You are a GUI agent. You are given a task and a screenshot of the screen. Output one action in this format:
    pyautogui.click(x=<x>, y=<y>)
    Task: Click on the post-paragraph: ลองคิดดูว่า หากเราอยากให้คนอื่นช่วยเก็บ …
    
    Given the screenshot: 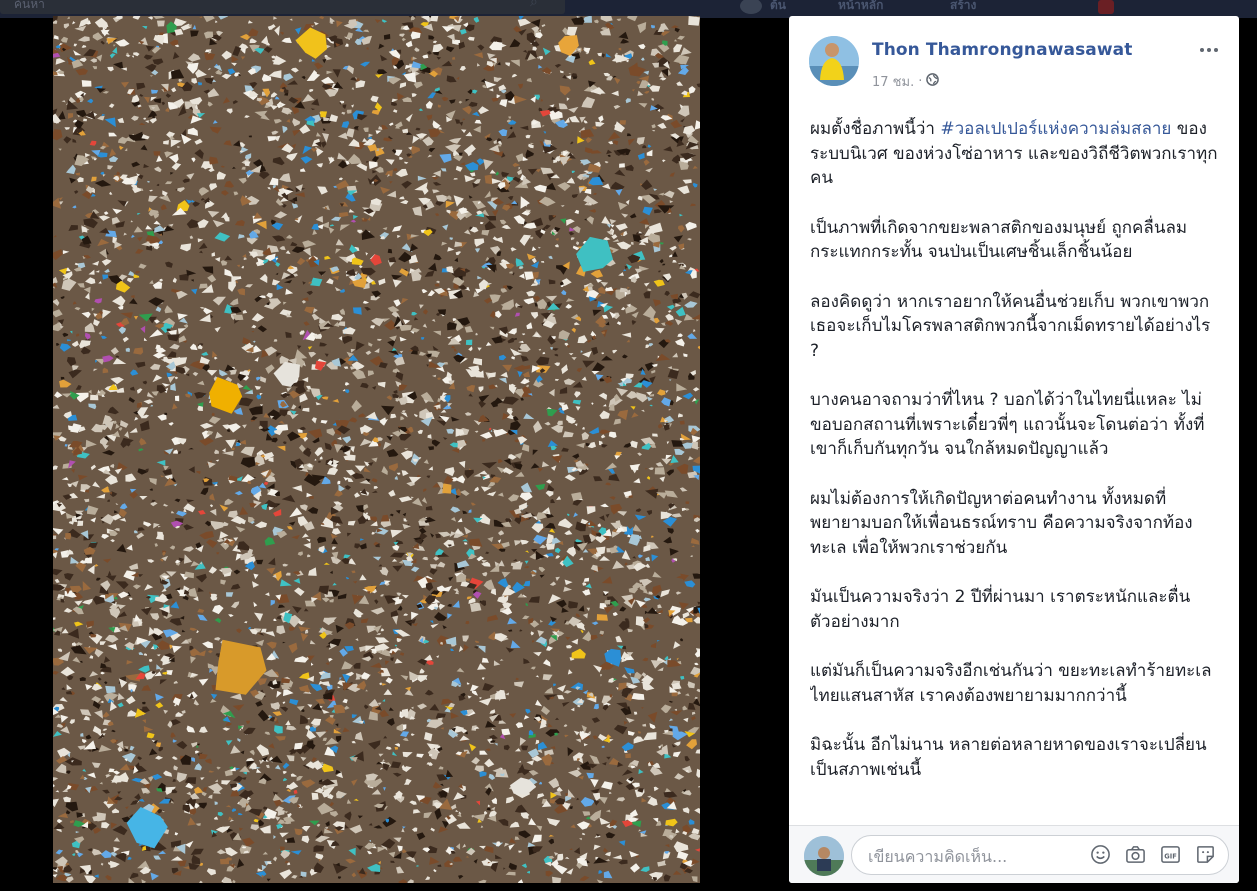 What is the action you would take?
    pyautogui.click(x=1010, y=326)
    